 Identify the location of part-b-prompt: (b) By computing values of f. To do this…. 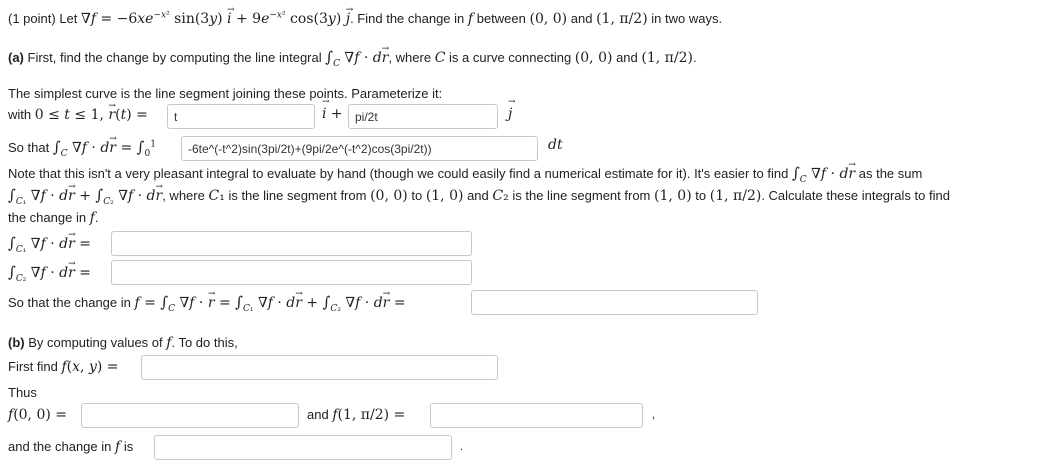
(123, 343).